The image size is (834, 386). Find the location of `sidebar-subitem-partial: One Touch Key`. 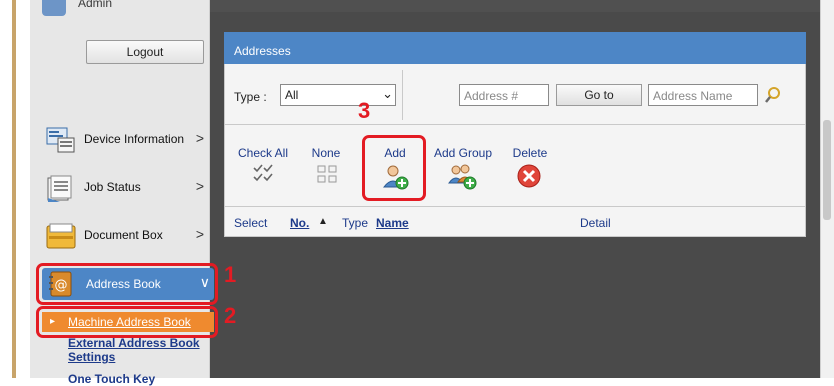

sidebar-subitem-partial: One Touch Key is located at coordinates (111, 379).